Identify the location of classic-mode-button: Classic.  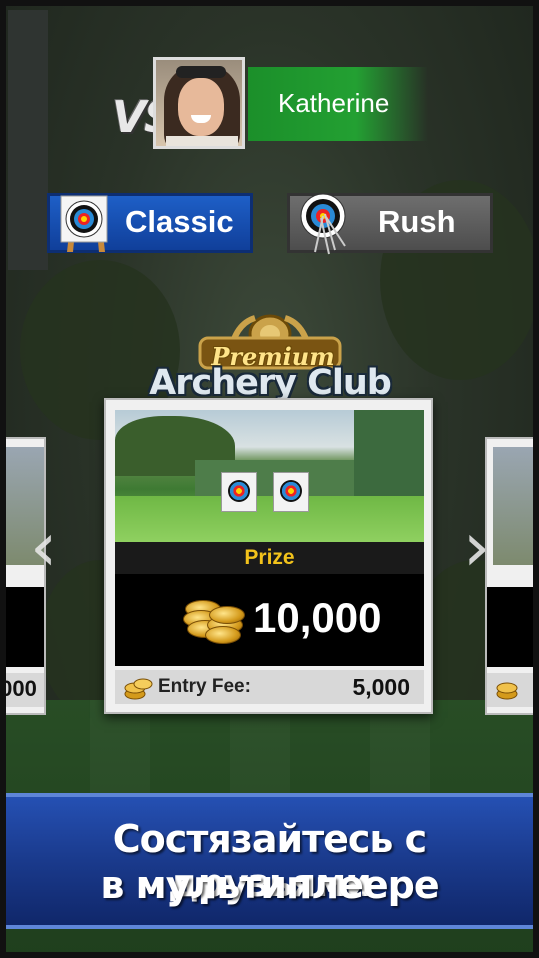
(150, 223).